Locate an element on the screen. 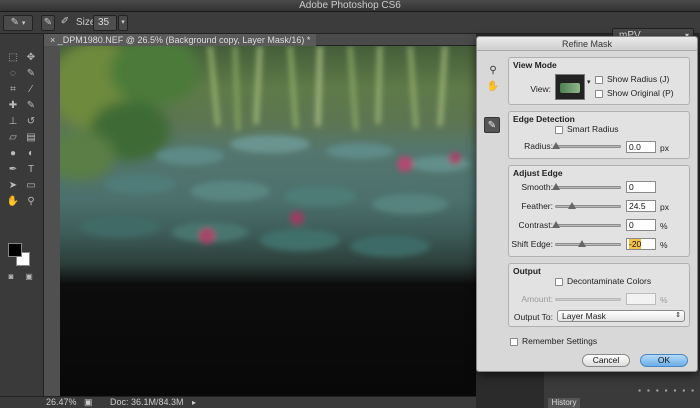 This screenshot has width=700, height=408. pen-tool-icon: ✒ is located at coordinates (13, 170).